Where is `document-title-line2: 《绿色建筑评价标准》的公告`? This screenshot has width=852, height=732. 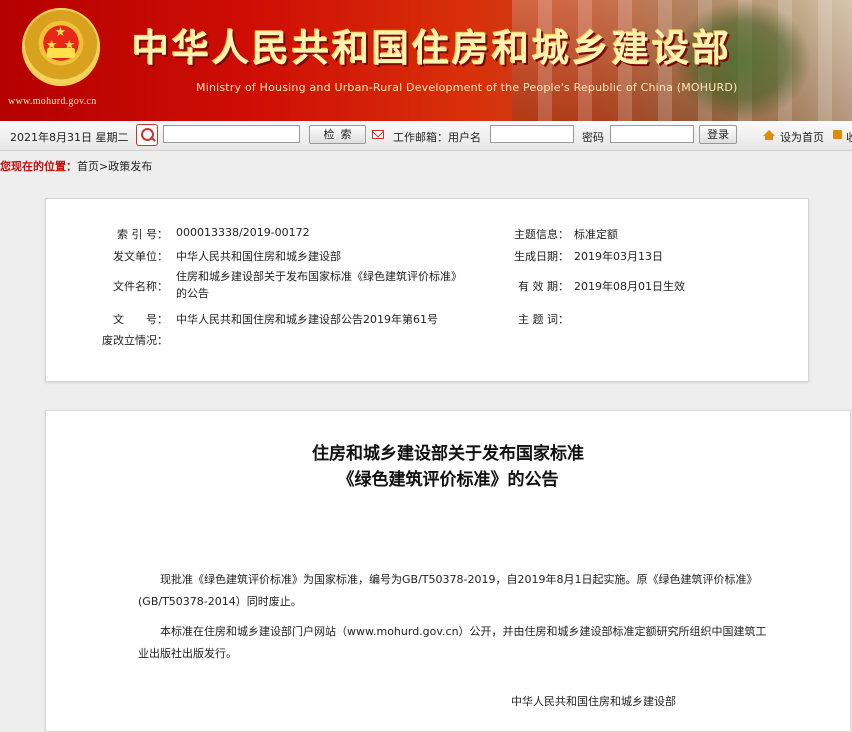 document-title-line2: 《绿色建筑评价标准》的公告 is located at coordinates (448, 480).